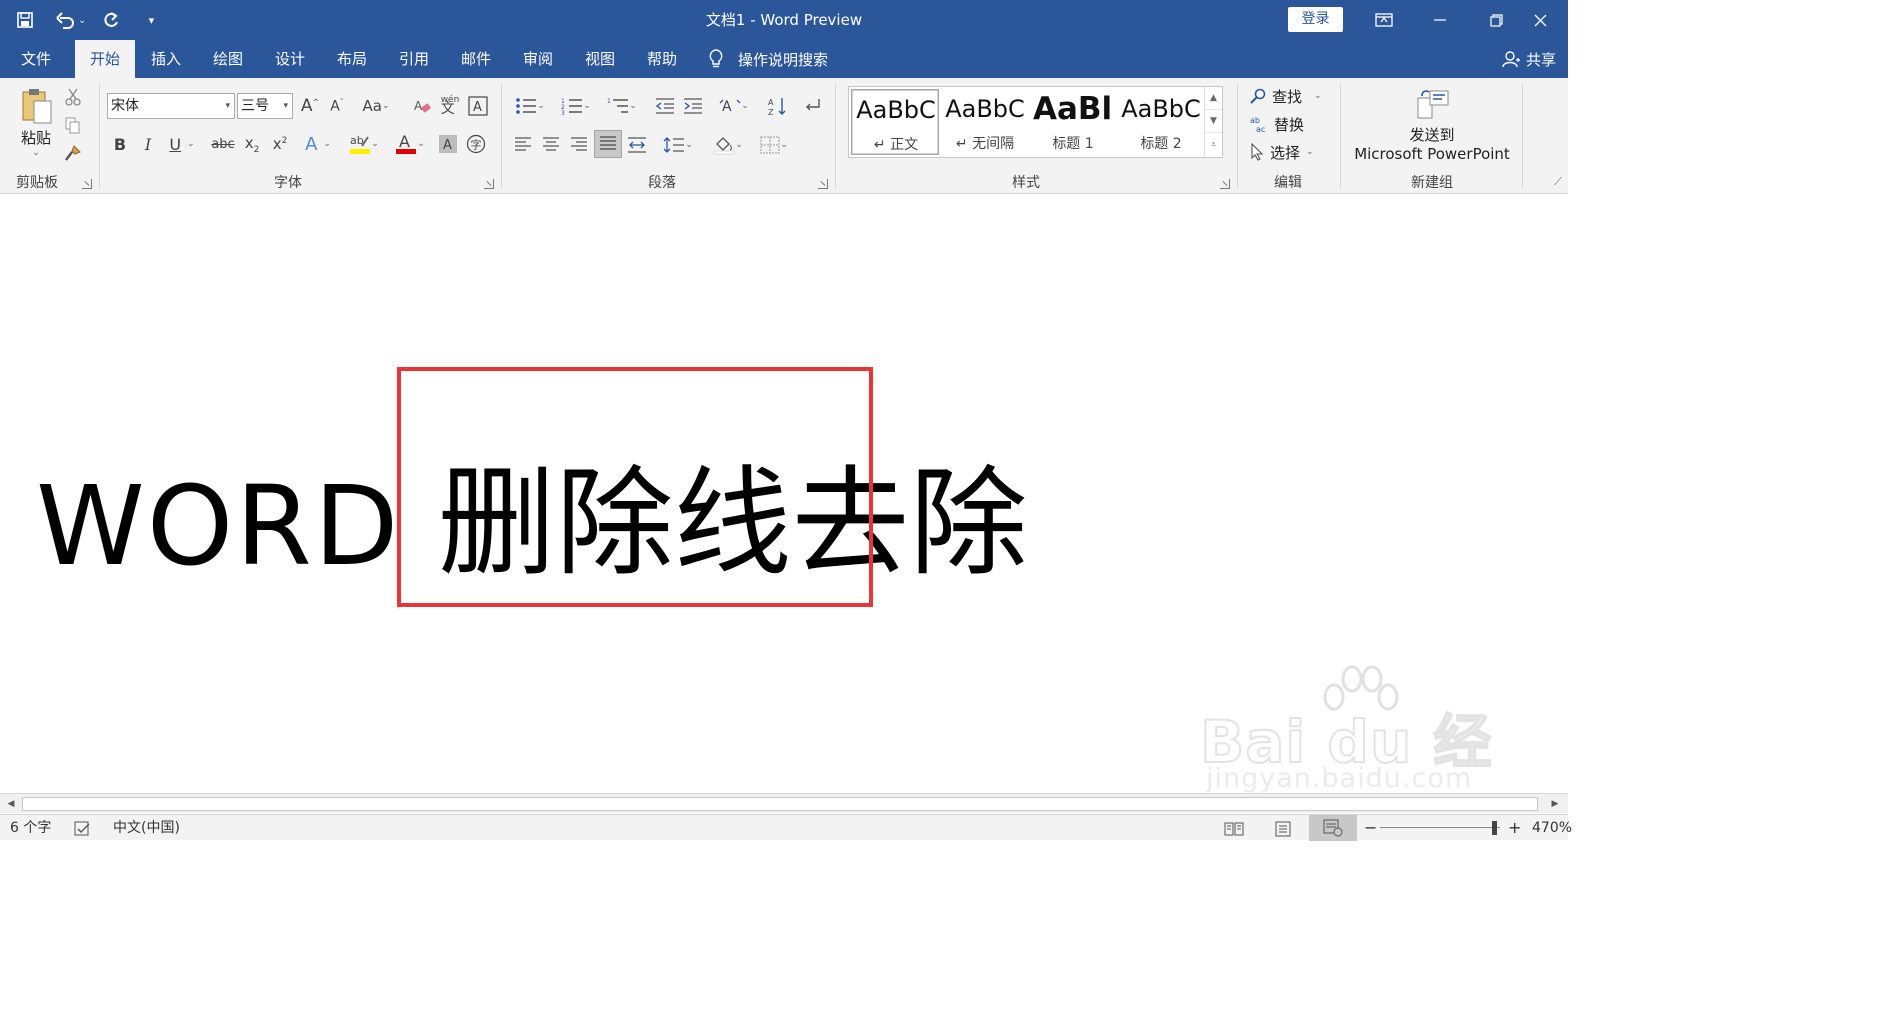 The height and width of the screenshot is (1018, 1901). Describe the element at coordinates (1494, 828) in the screenshot. I see `zoom-slider-thumb` at that location.